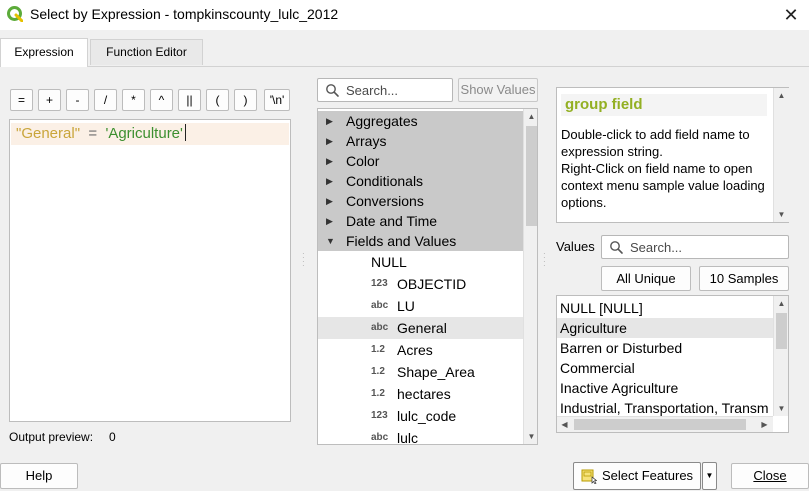 This screenshot has width=809, height=491. Describe the element at coordinates (161, 100) in the screenshot. I see `operator-power-button: ^` at that location.